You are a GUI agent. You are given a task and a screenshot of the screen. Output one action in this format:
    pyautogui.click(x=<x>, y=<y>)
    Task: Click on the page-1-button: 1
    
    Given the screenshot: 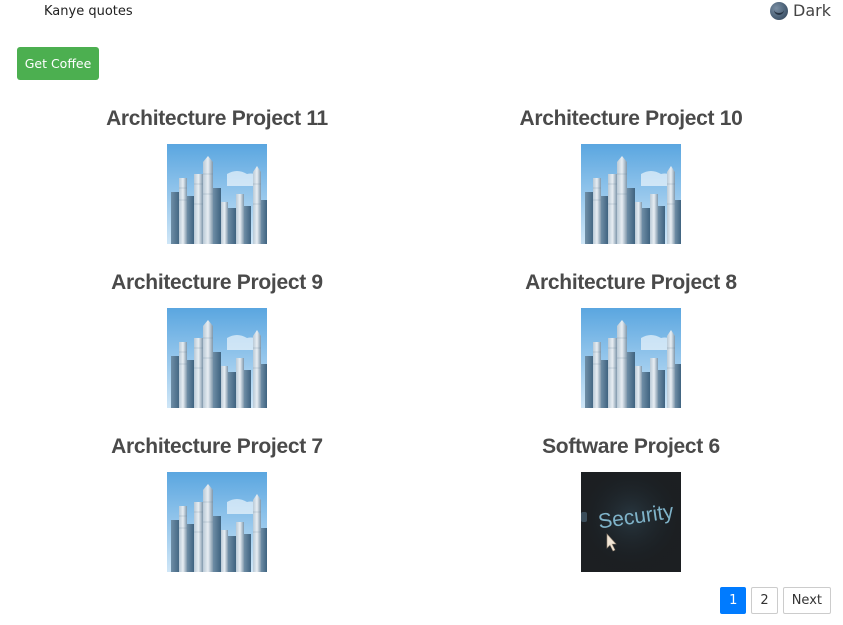 What is the action you would take?
    pyautogui.click(x=733, y=600)
    